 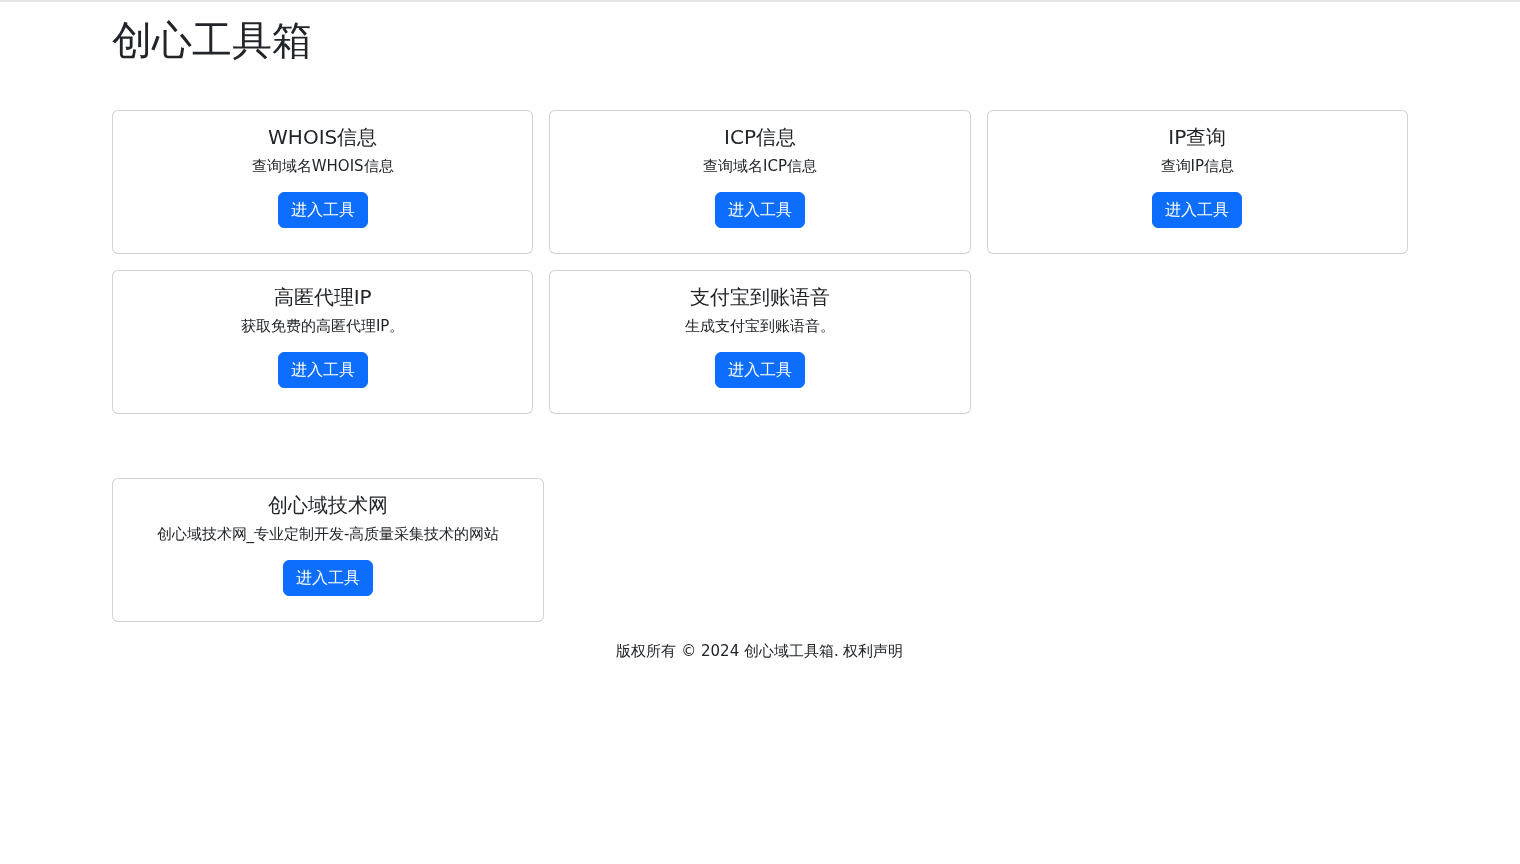 I want to click on card-title: ICP信息, so click(x=760, y=137).